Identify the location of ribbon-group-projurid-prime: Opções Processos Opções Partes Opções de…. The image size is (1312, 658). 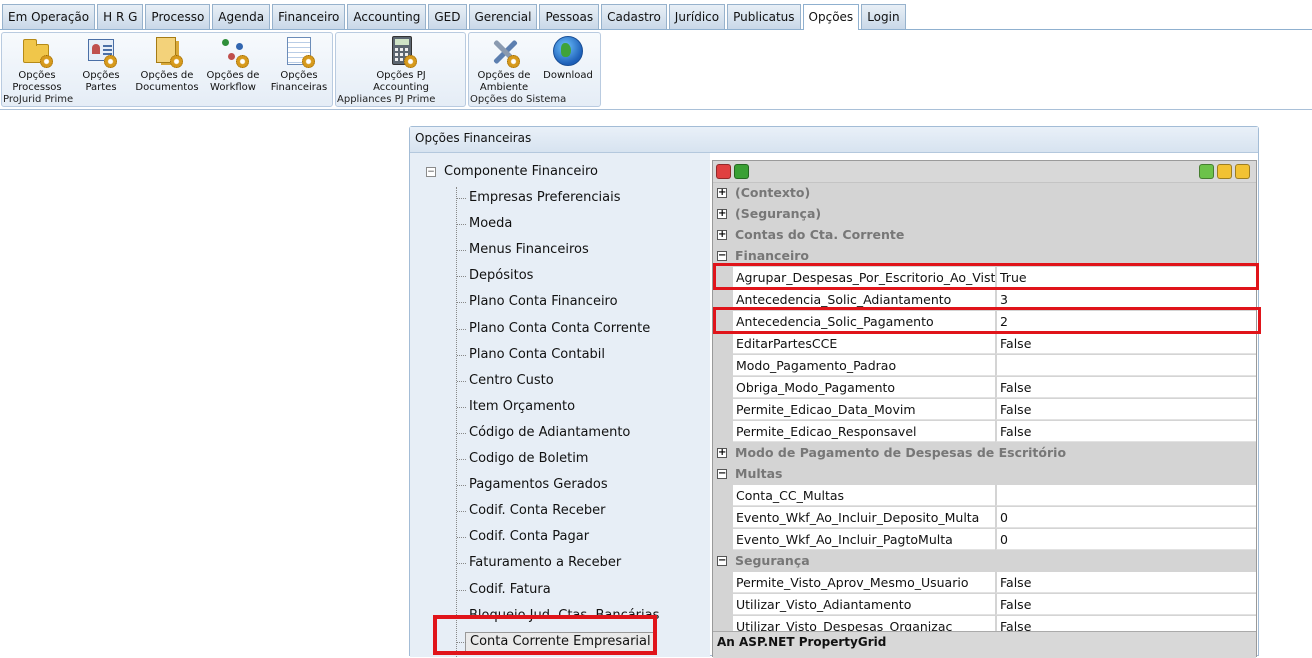
(167, 69).